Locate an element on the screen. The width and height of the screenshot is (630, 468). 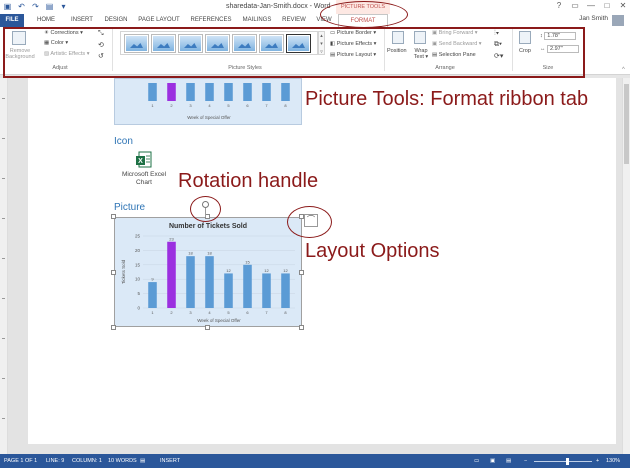
x-tick-label: 4 is located at coordinates (209, 312).